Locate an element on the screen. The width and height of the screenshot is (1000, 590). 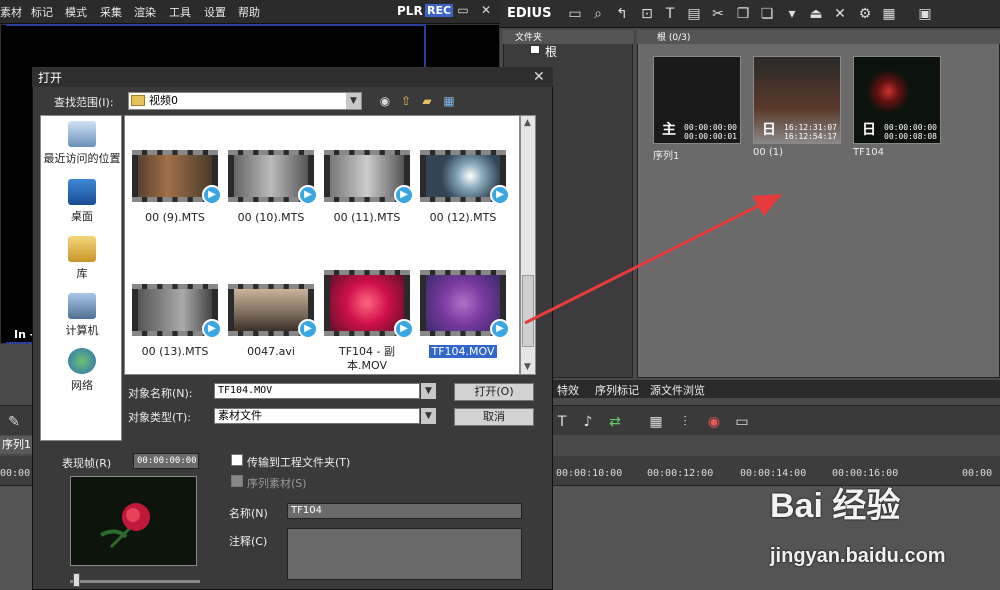
watermark-logo: Bai 经验 is located at coordinates (835, 506).